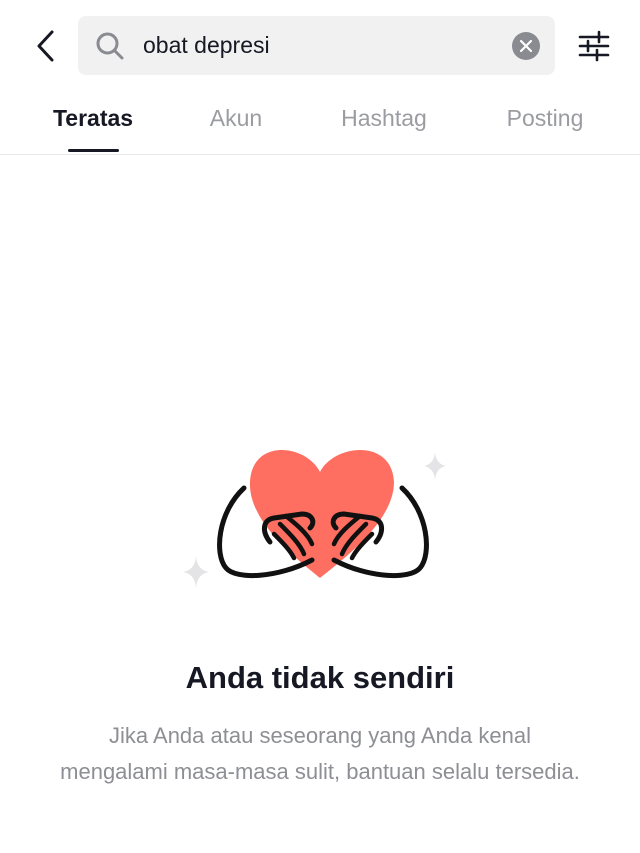  I want to click on tab-posting: Posting, so click(545, 123).